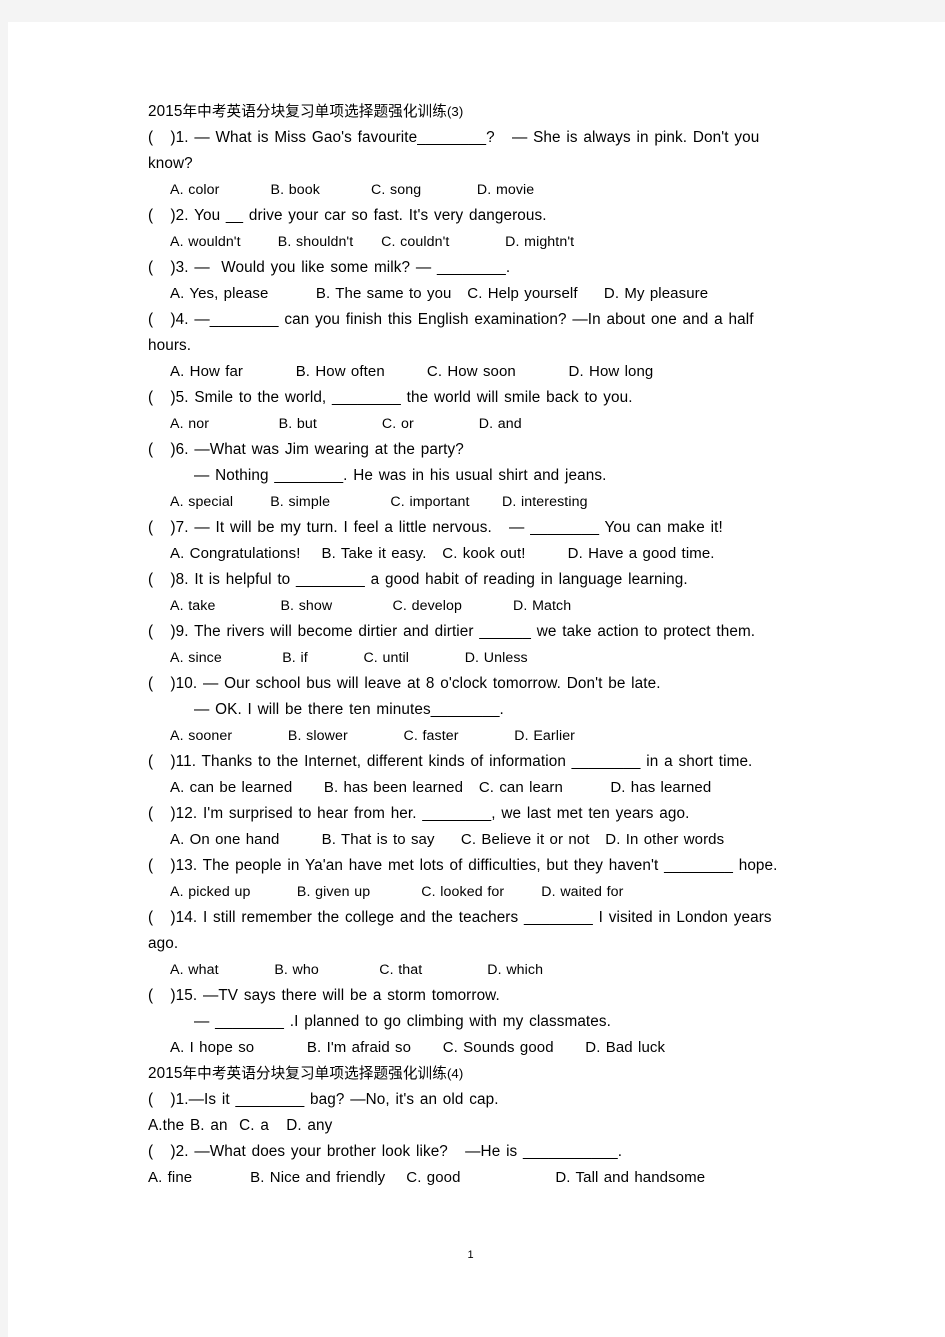  What do you see at coordinates (470, 112) in the screenshot?
I see `section-heading: 2015年中考英语分块复习单项选择题强化训练(3)` at bounding box center [470, 112].